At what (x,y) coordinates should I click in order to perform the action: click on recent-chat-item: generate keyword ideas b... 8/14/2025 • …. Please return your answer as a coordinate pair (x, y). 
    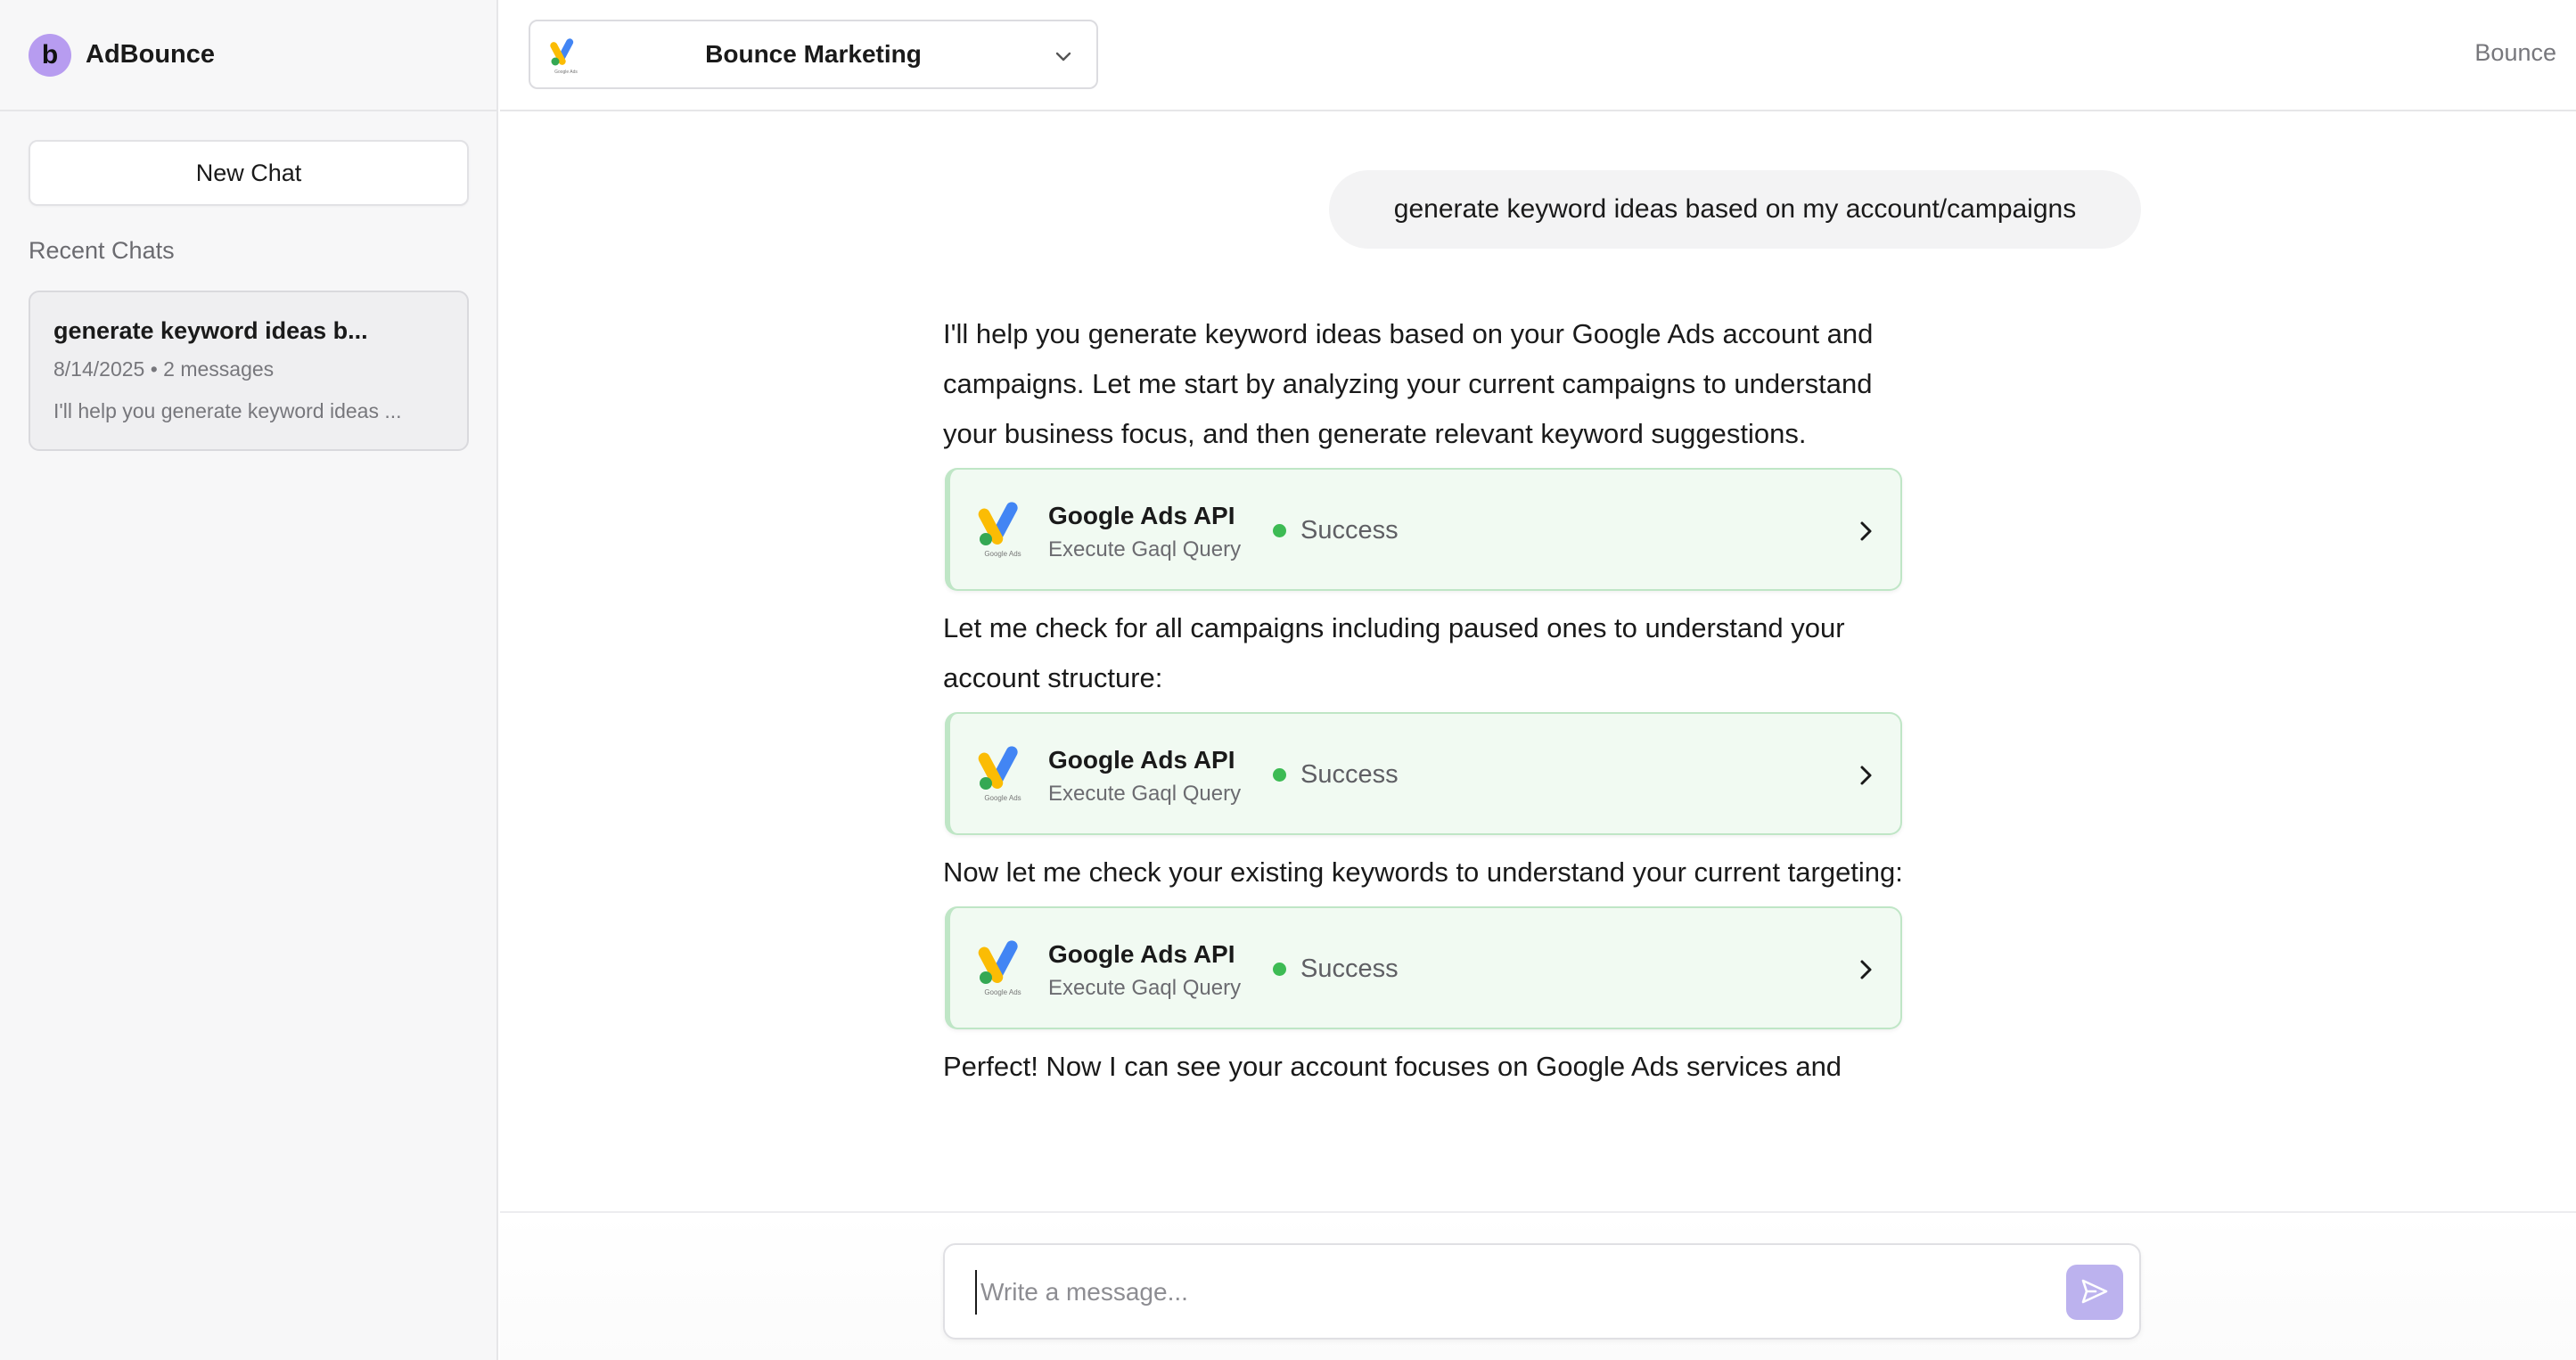
    Looking at the image, I should click on (249, 371).